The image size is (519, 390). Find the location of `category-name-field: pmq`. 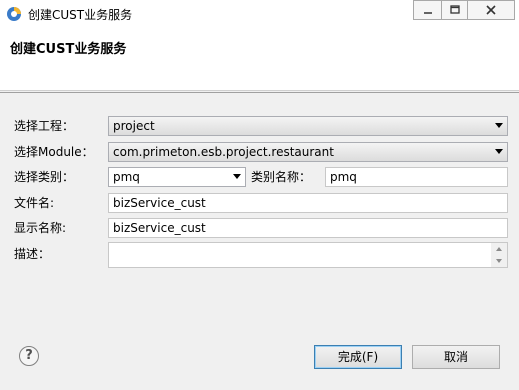

category-name-field: pmq is located at coordinates (416, 177).